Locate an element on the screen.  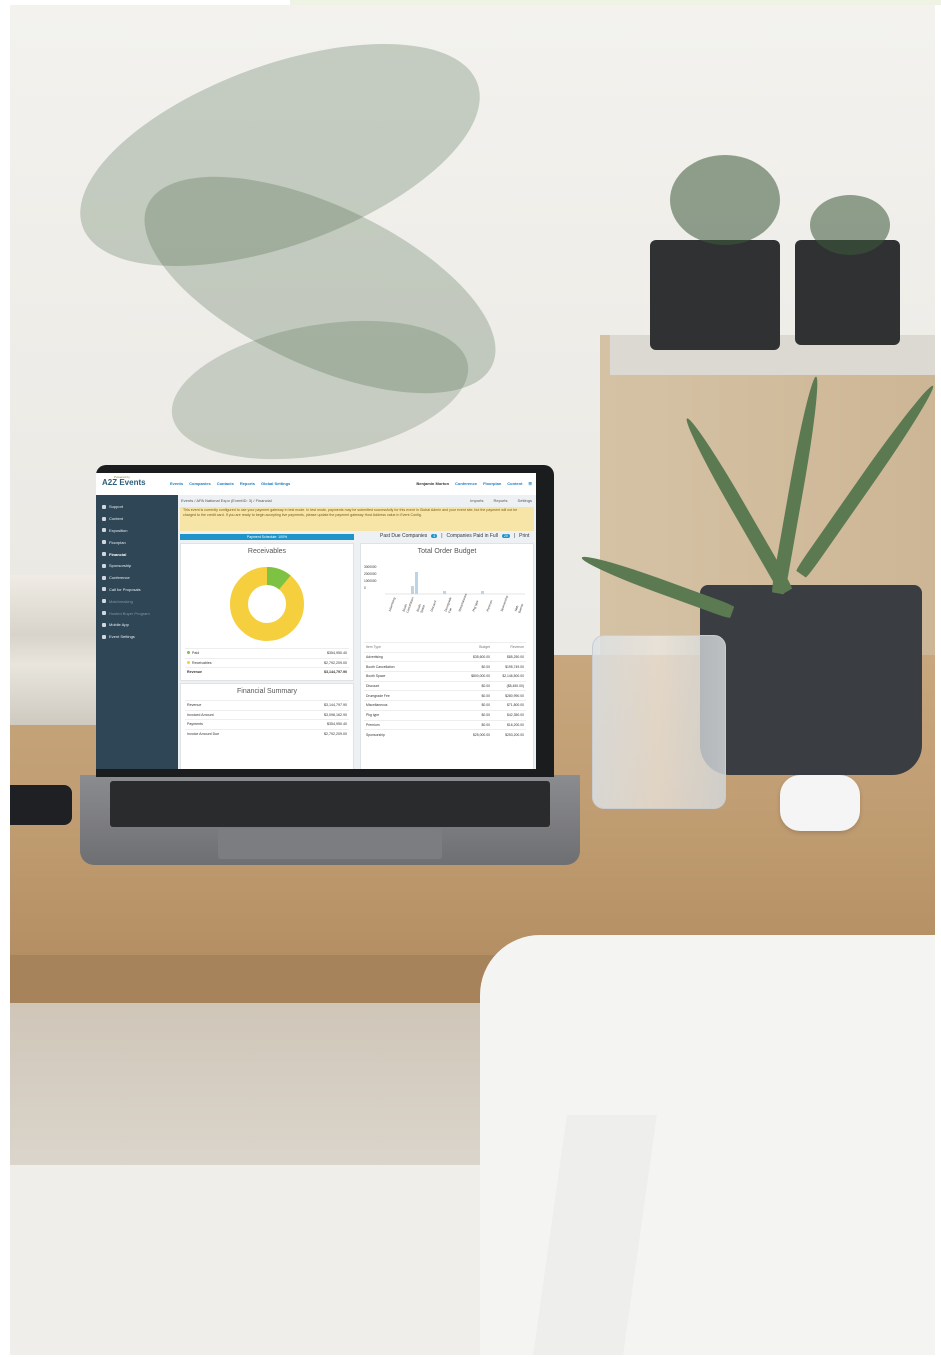
summary-label: Revenue is located at coordinates (194, 705).